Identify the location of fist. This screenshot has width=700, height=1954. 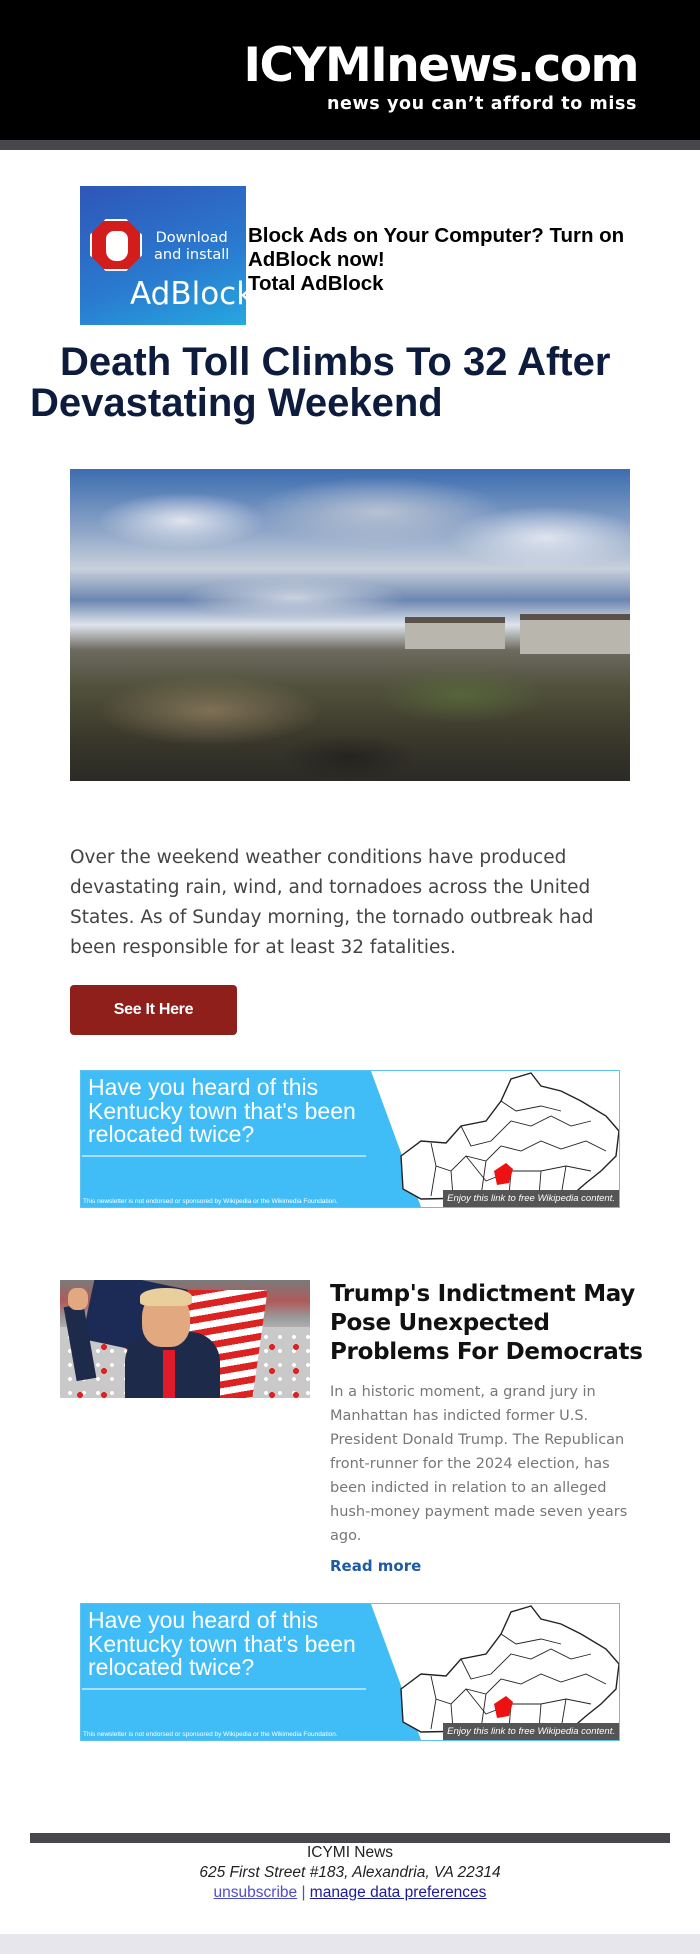
(78, 1299).